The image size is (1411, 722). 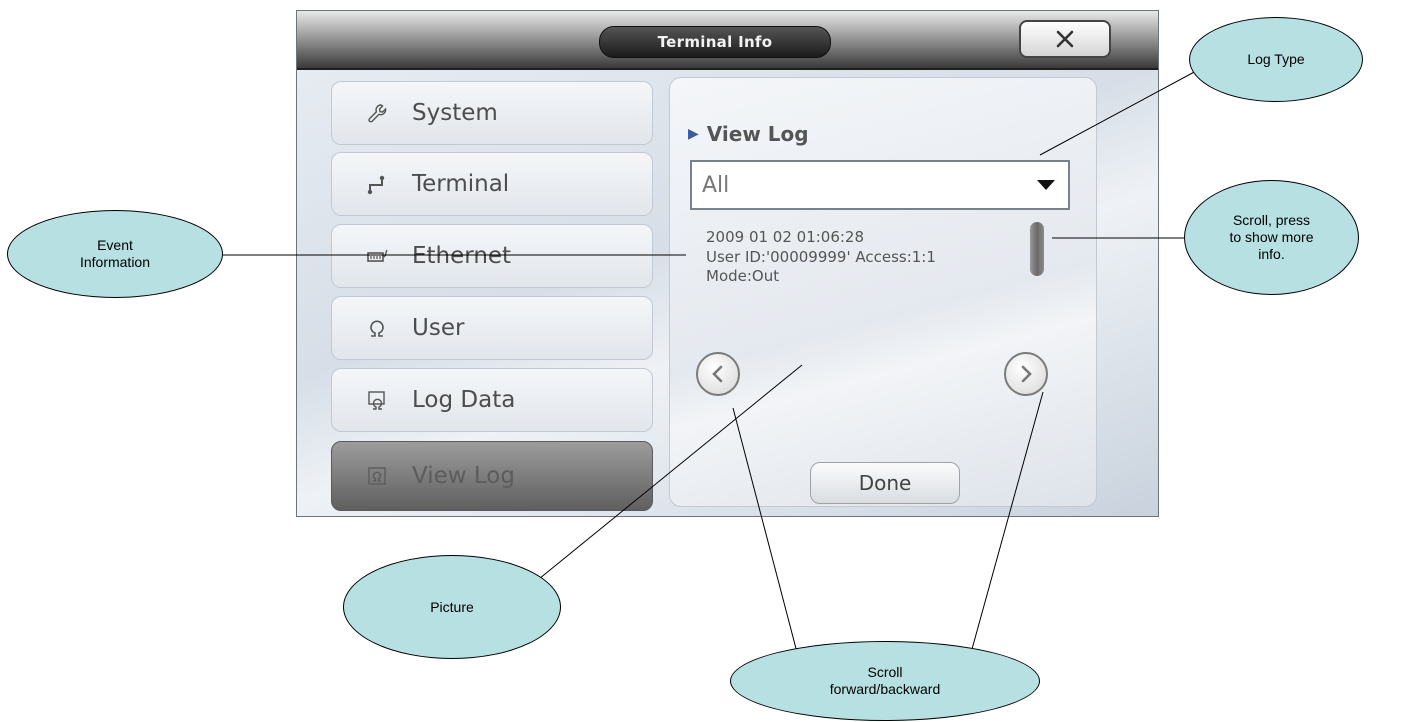 What do you see at coordinates (1037, 249) in the screenshot?
I see `scrollbar` at bounding box center [1037, 249].